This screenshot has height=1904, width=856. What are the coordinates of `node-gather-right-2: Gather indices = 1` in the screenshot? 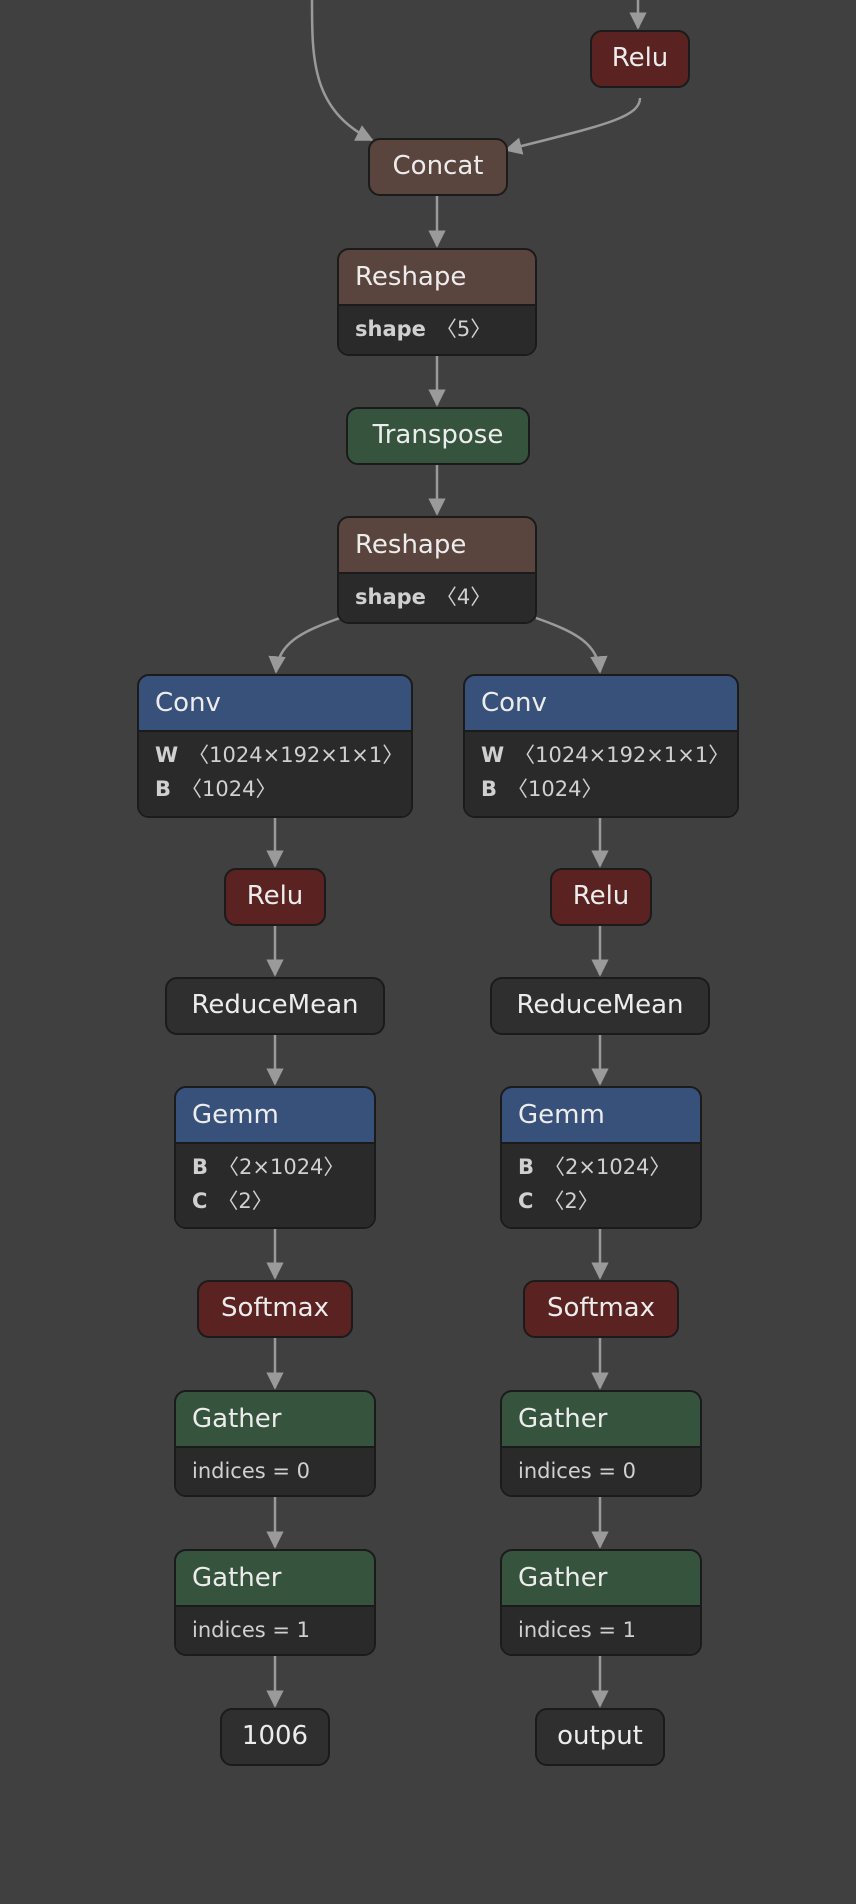 It's located at (601, 1602).